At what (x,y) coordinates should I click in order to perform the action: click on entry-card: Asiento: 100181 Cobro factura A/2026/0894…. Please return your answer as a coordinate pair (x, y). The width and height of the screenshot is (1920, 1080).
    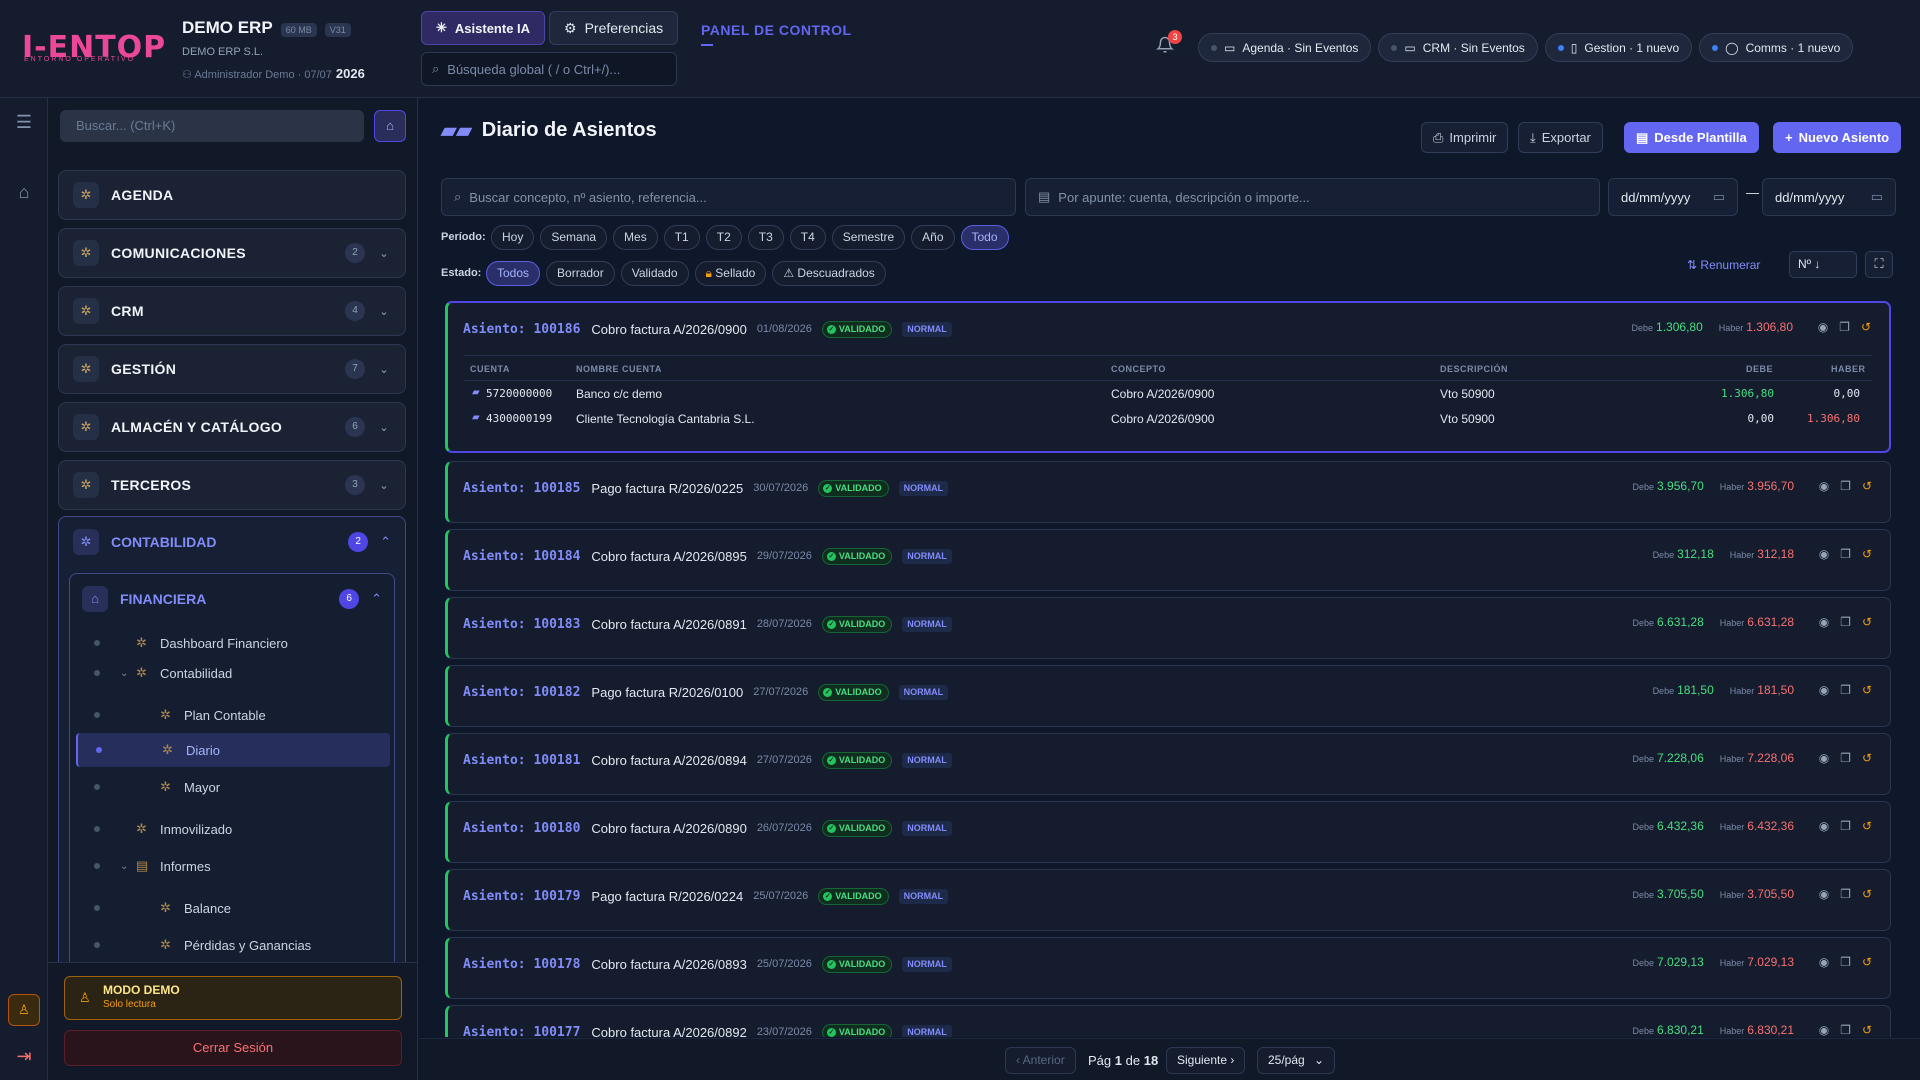
    Looking at the image, I should click on (1168, 764).